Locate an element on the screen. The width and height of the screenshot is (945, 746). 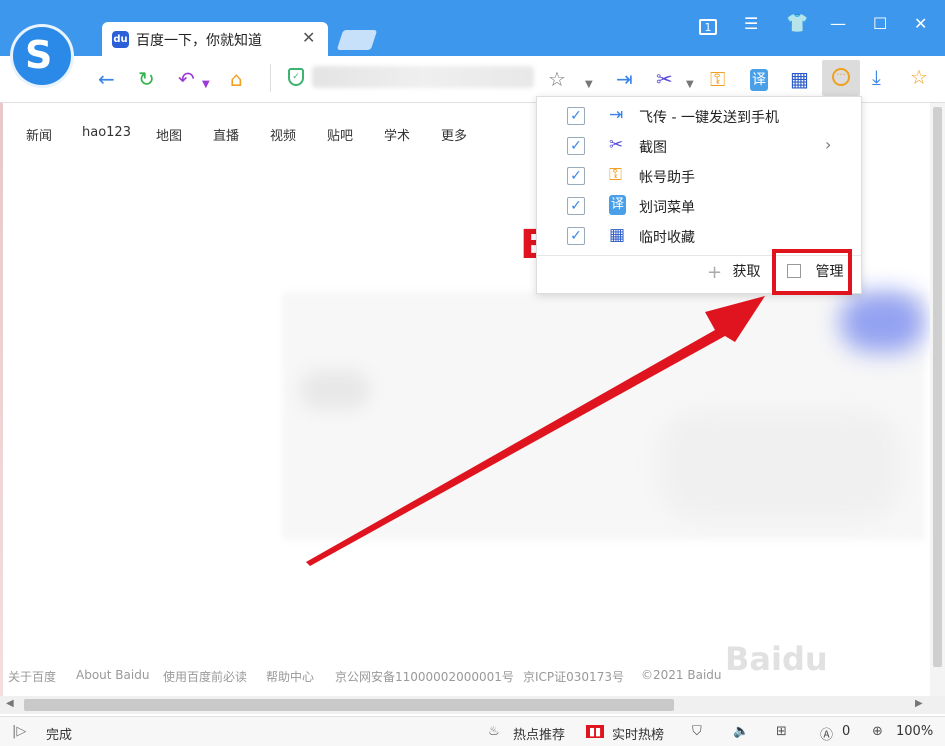
zoom-level: 100% is located at coordinates (914, 731).